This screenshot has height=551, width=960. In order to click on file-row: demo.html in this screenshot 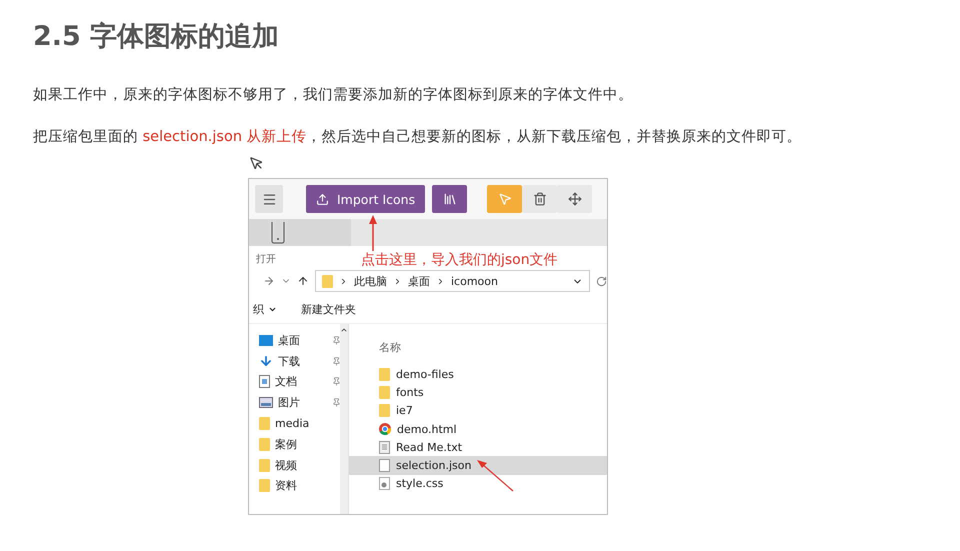, I will do `click(478, 429)`.